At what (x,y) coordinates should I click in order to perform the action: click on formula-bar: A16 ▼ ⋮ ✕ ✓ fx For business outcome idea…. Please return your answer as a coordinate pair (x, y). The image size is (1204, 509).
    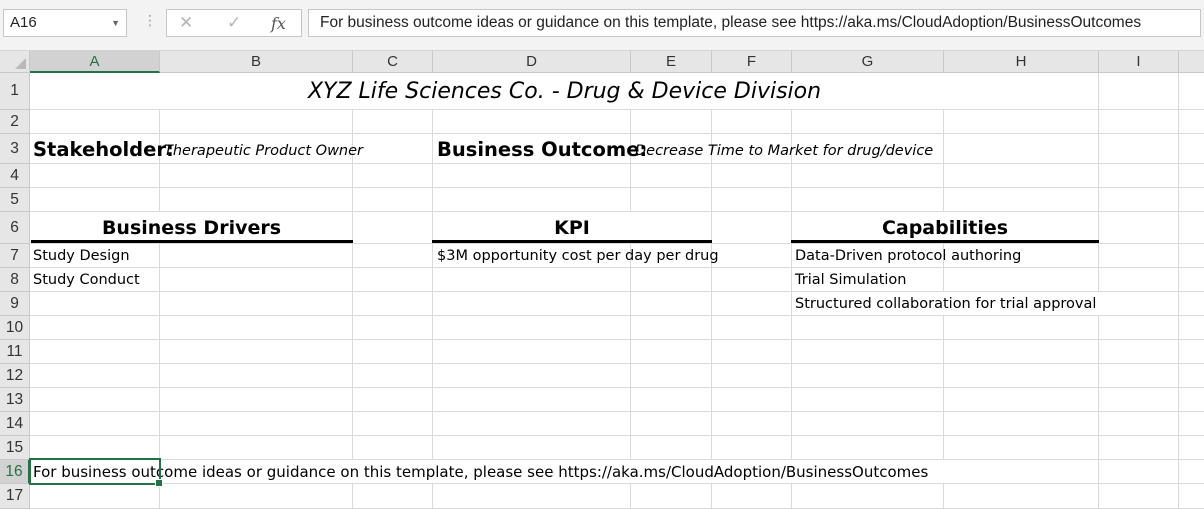
    Looking at the image, I should click on (602, 25).